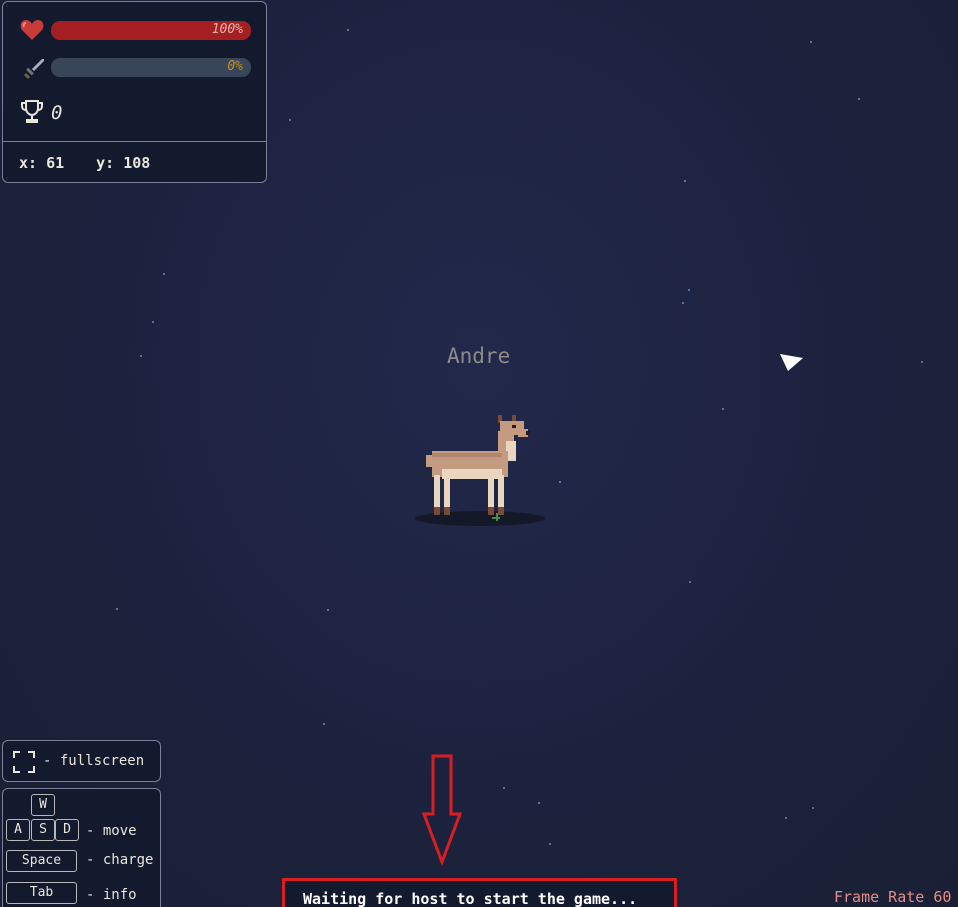  I want to click on key-w: W, so click(43, 805).